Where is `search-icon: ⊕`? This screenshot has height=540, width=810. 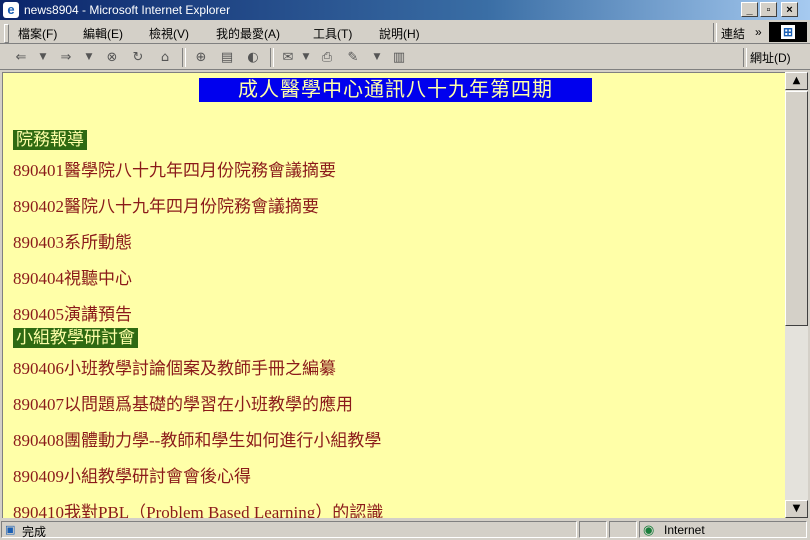 search-icon: ⊕ is located at coordinates (201, 57).